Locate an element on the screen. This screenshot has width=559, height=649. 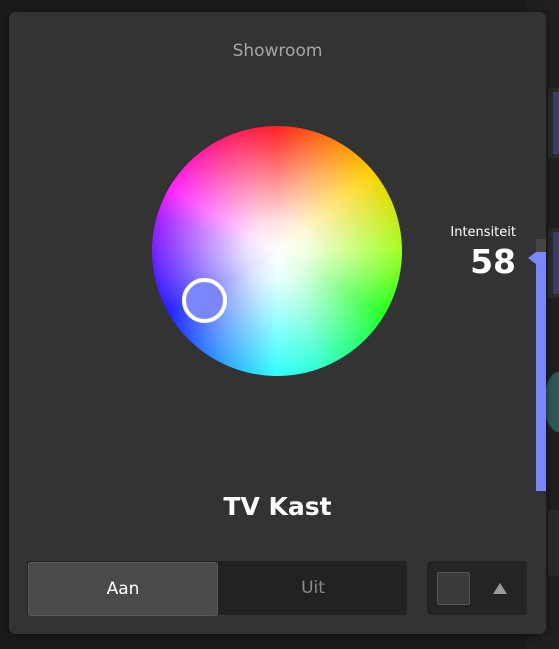
color-picker-handle is located at coordinates (204, 300).